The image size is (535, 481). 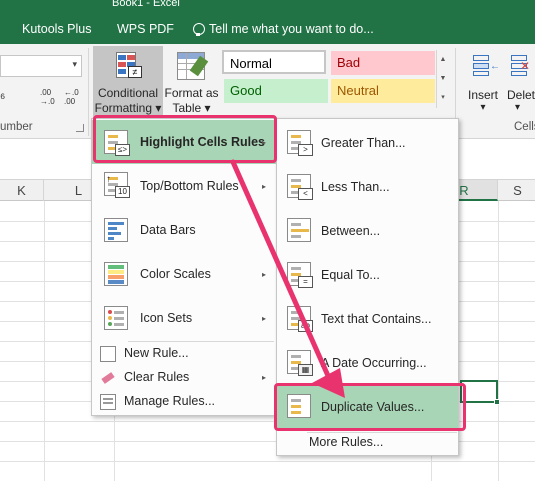 What do you see at coordinates (146, 4) in the screenshot?
I see `window-title: Book1 - Excel` at bounding box center [146, 4].